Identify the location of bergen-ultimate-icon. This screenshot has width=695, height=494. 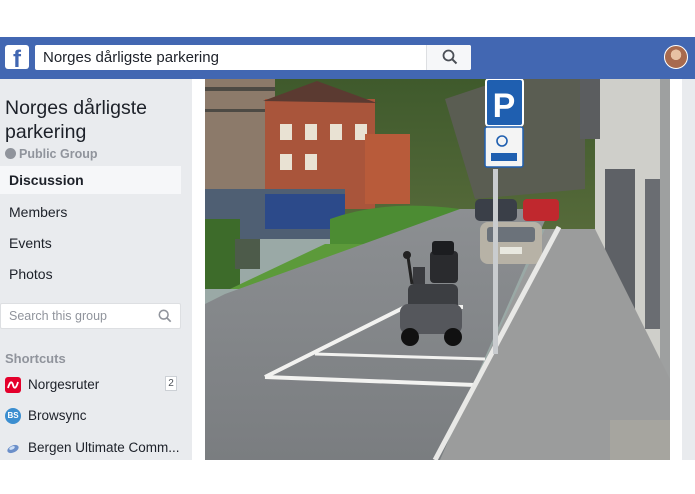
(13, 448).